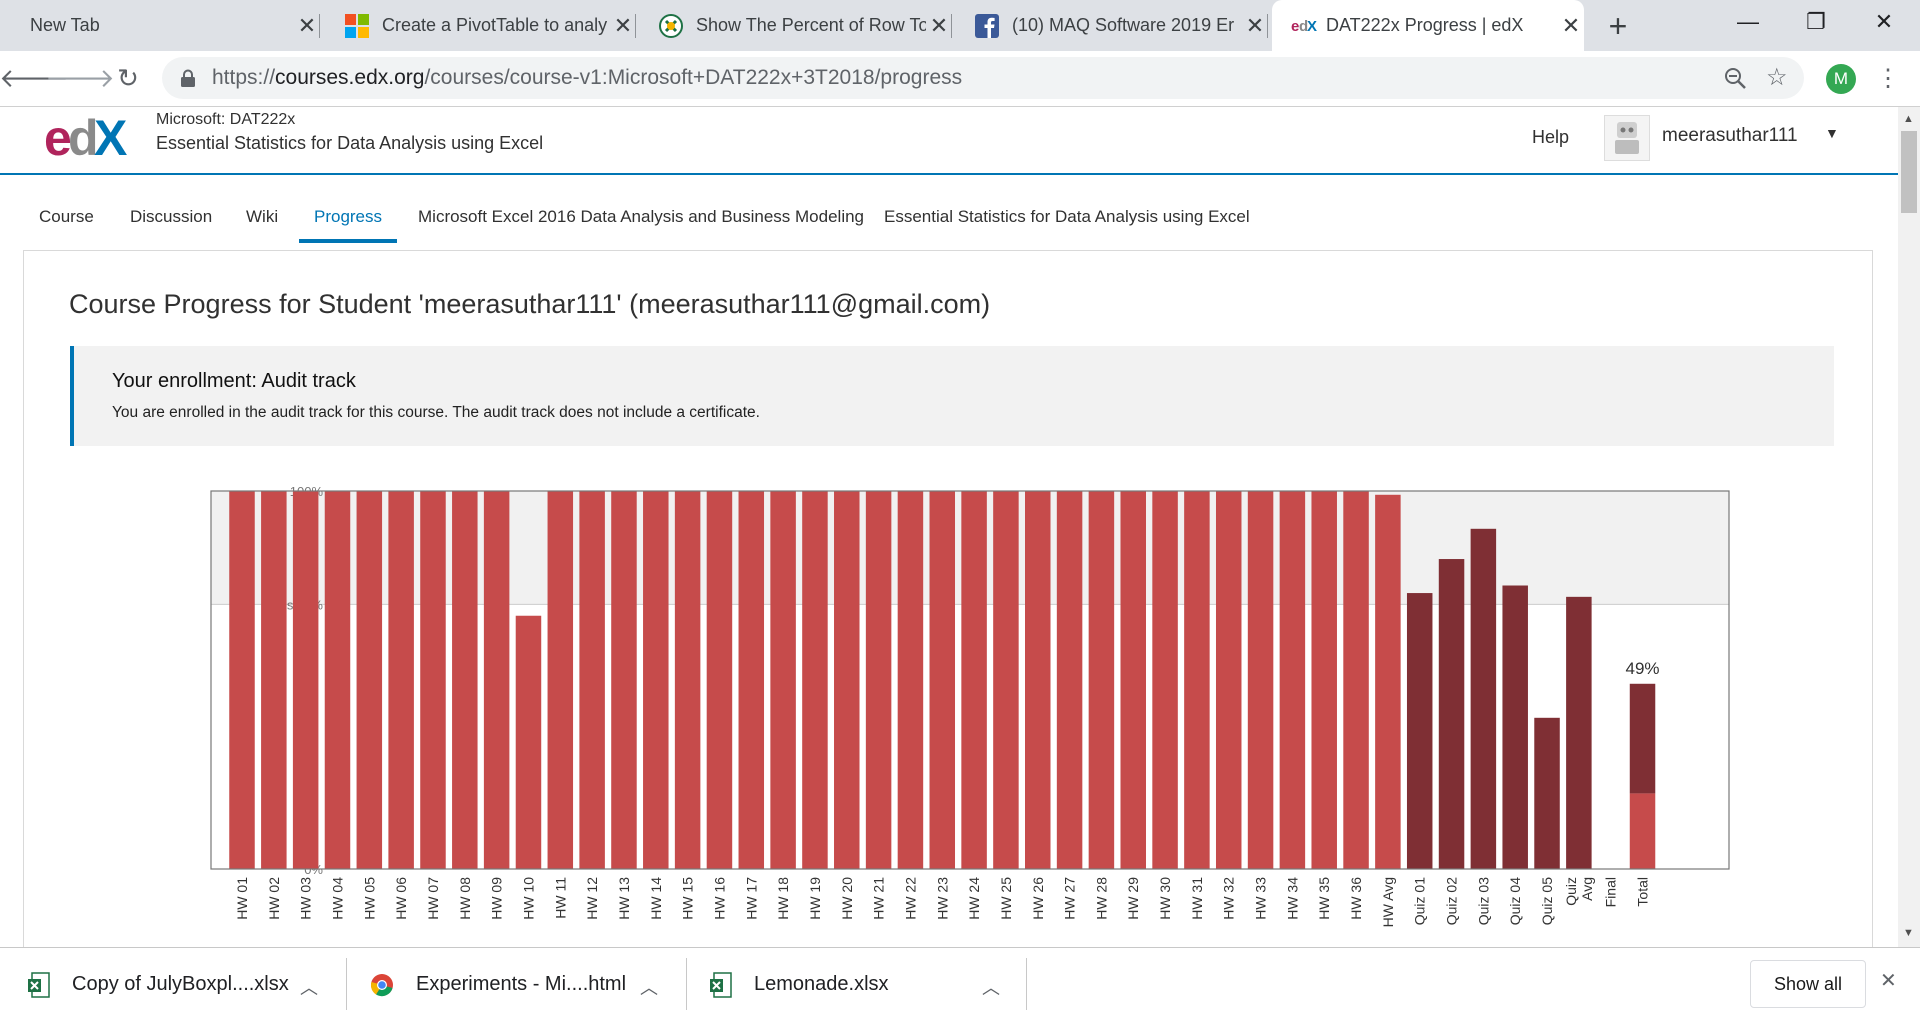 Image resolution: width=1920 pixels, height=1021 pixels. Describe the element at coordinates (1808, 984) in the screenshot. I see `show-all-button: Show all` at that location.